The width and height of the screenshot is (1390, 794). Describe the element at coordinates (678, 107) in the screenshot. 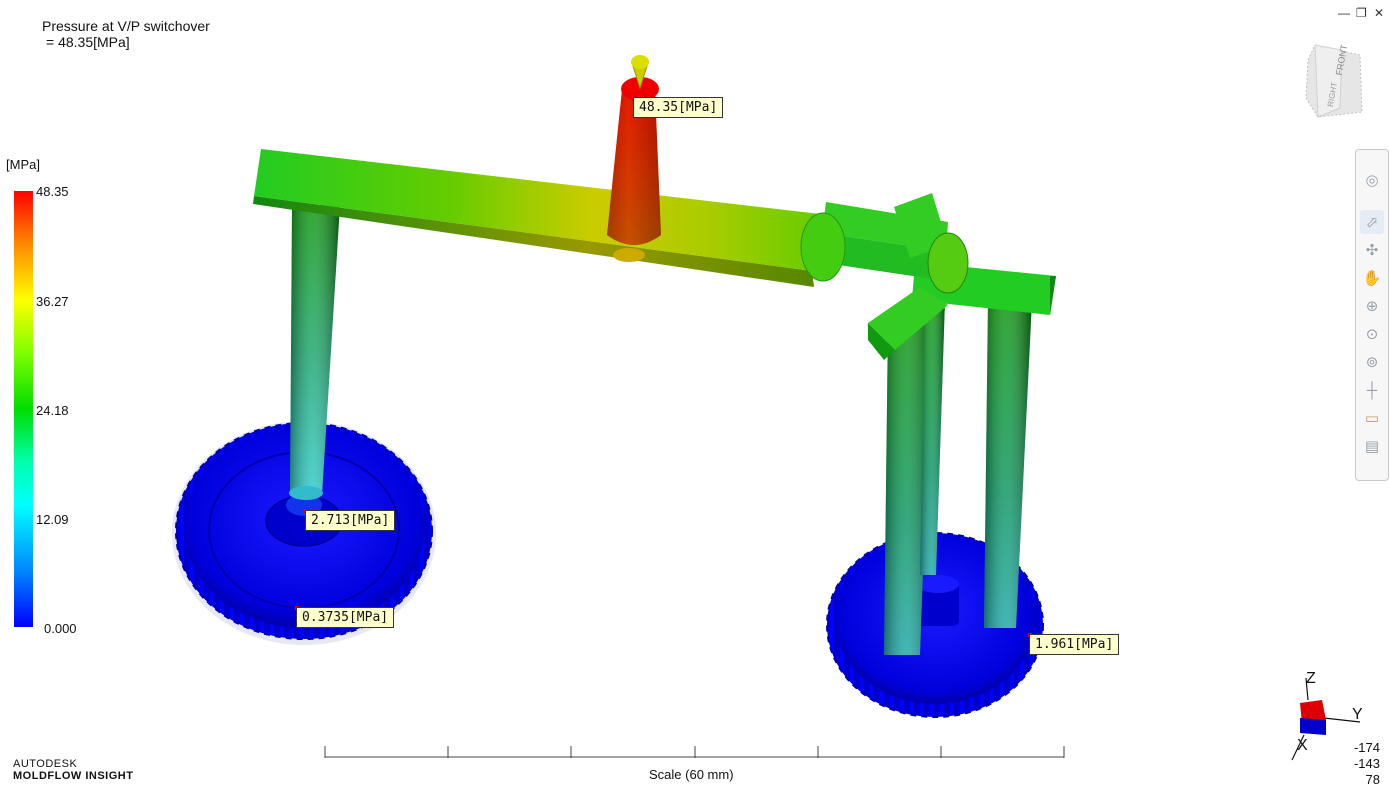

I see `probe-label-sprue: 48.35[MPa]` at that location.